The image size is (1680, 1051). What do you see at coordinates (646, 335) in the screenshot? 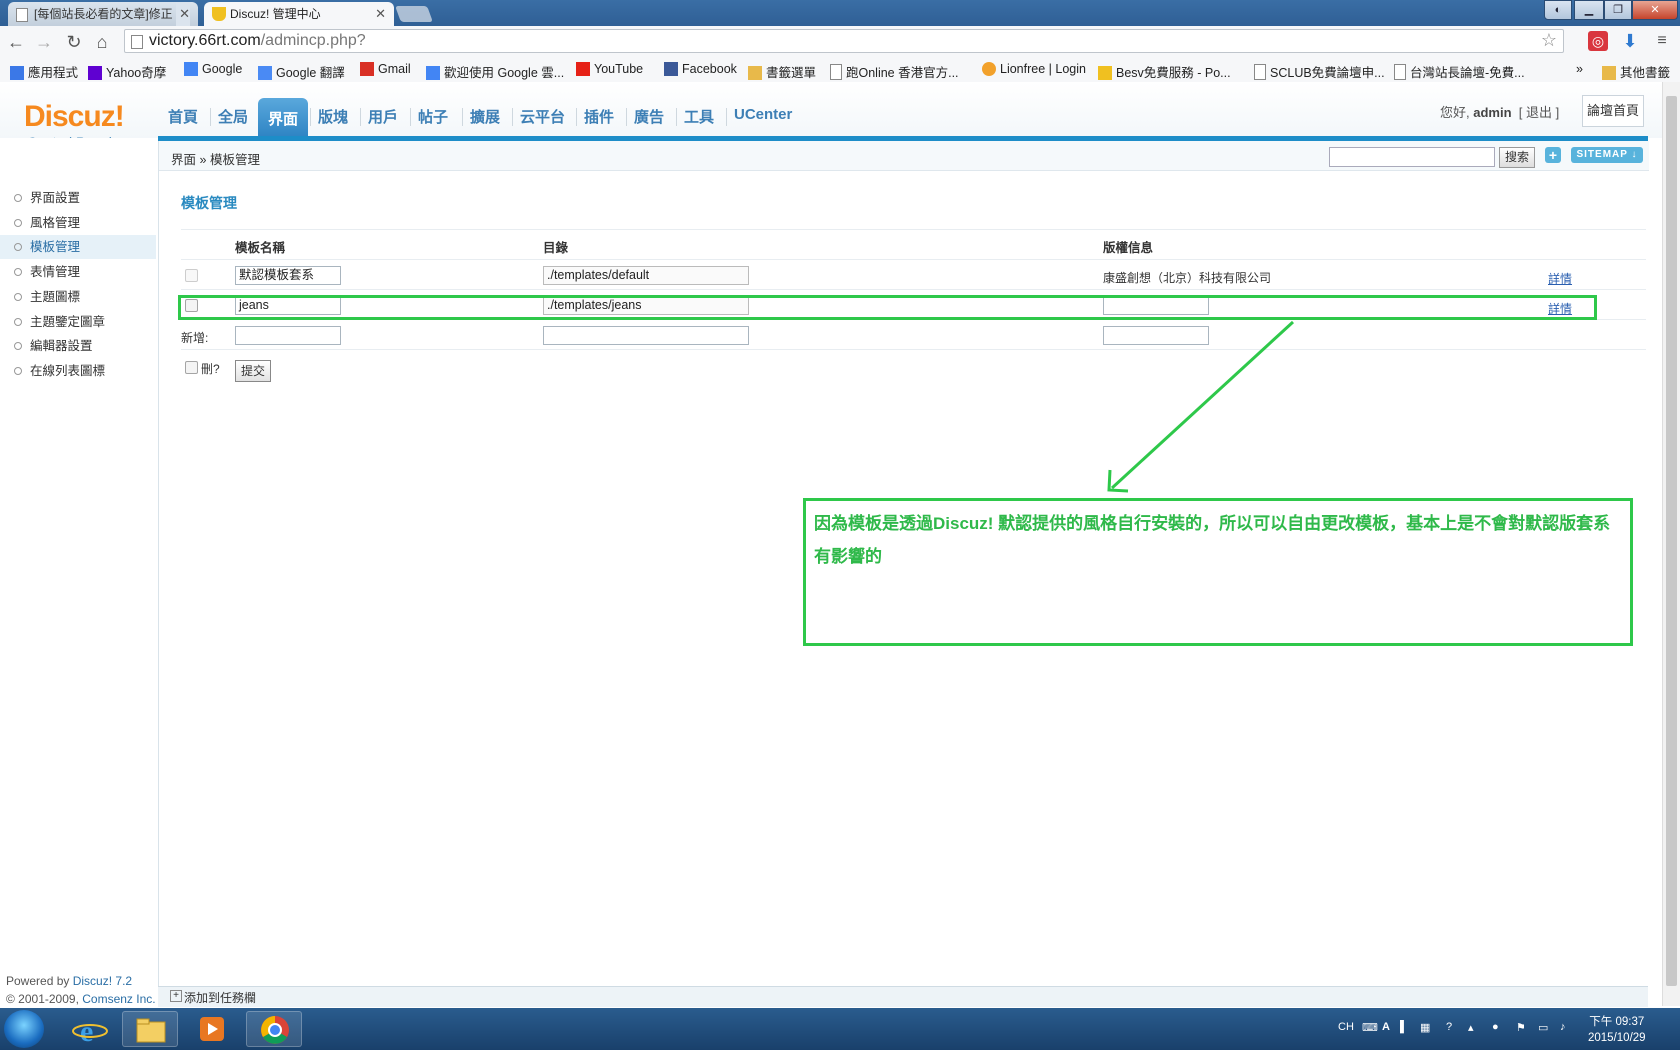
I see `new-template-directory-input` at bounding box center [646, 335].